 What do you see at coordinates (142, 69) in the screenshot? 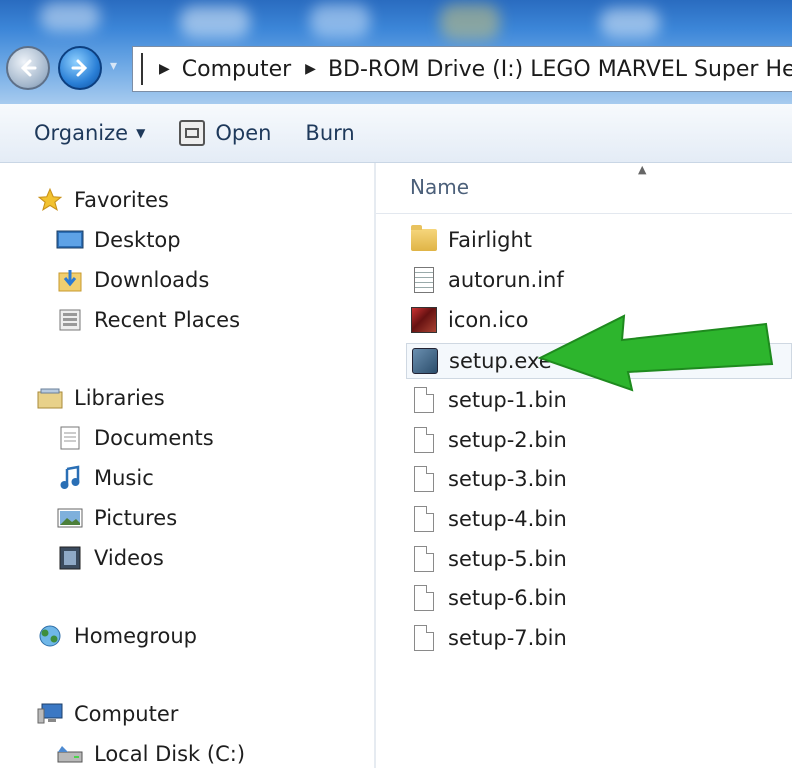
I see `drive-icon` at bounding box center [142, 69].